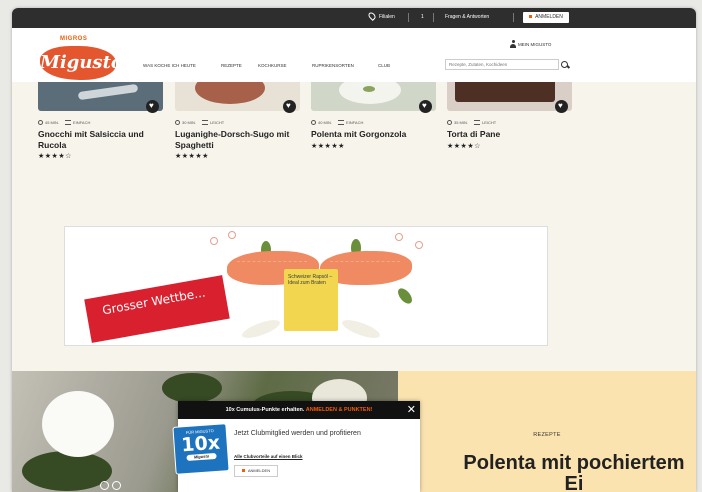  I want to click on recipe-time: 35 MIN., so click(461, 122).